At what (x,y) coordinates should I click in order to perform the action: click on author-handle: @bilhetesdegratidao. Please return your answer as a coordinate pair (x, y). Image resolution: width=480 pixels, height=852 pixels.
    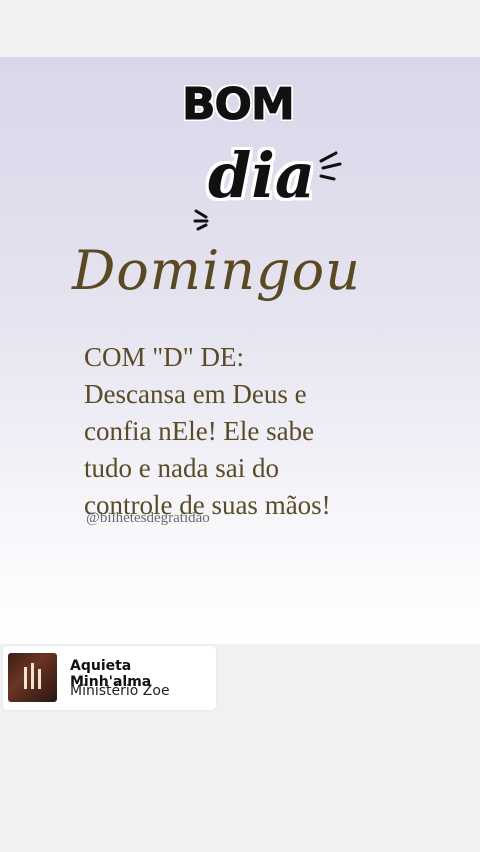
    Looking at the image, I should click on (148, 518).